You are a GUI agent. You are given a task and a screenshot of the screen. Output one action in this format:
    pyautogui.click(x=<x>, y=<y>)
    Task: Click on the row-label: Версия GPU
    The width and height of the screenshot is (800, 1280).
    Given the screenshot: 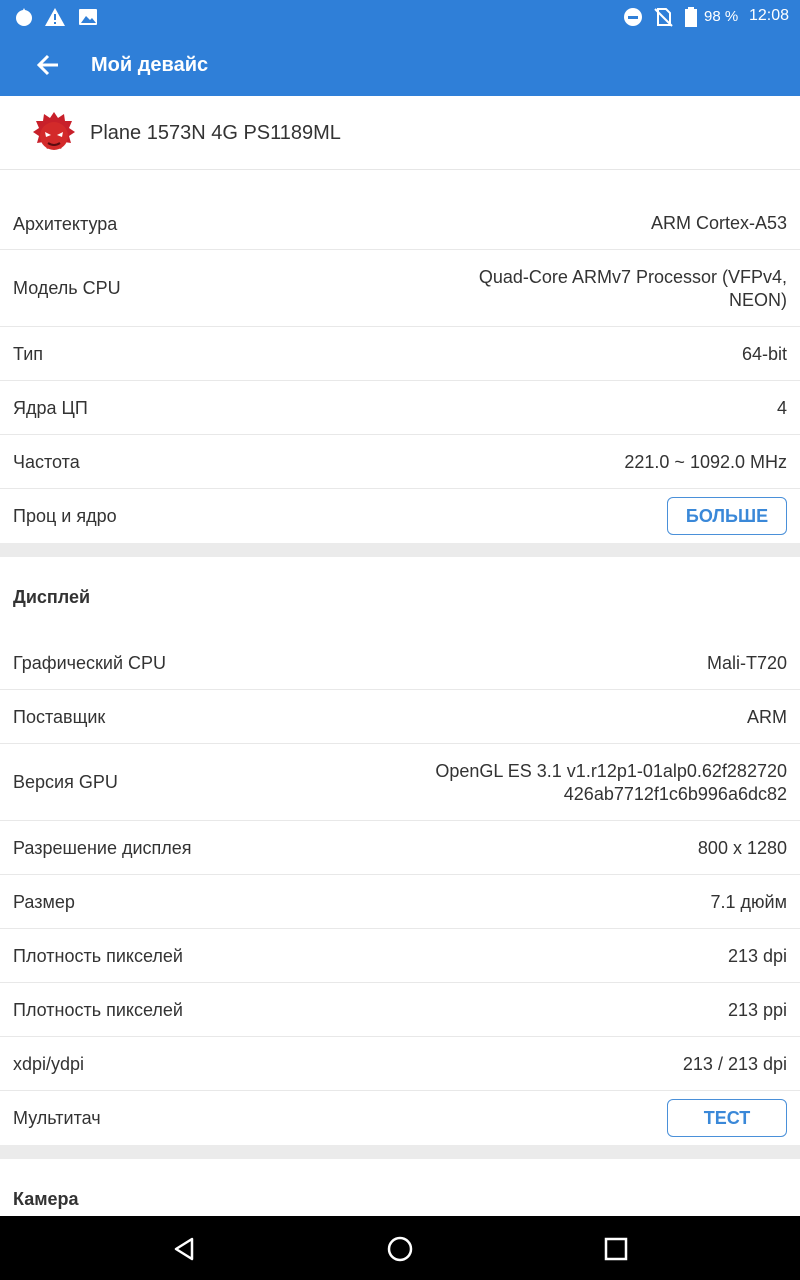 What is the action you would take?
    pyautogui.click(x=65, y=782)
    